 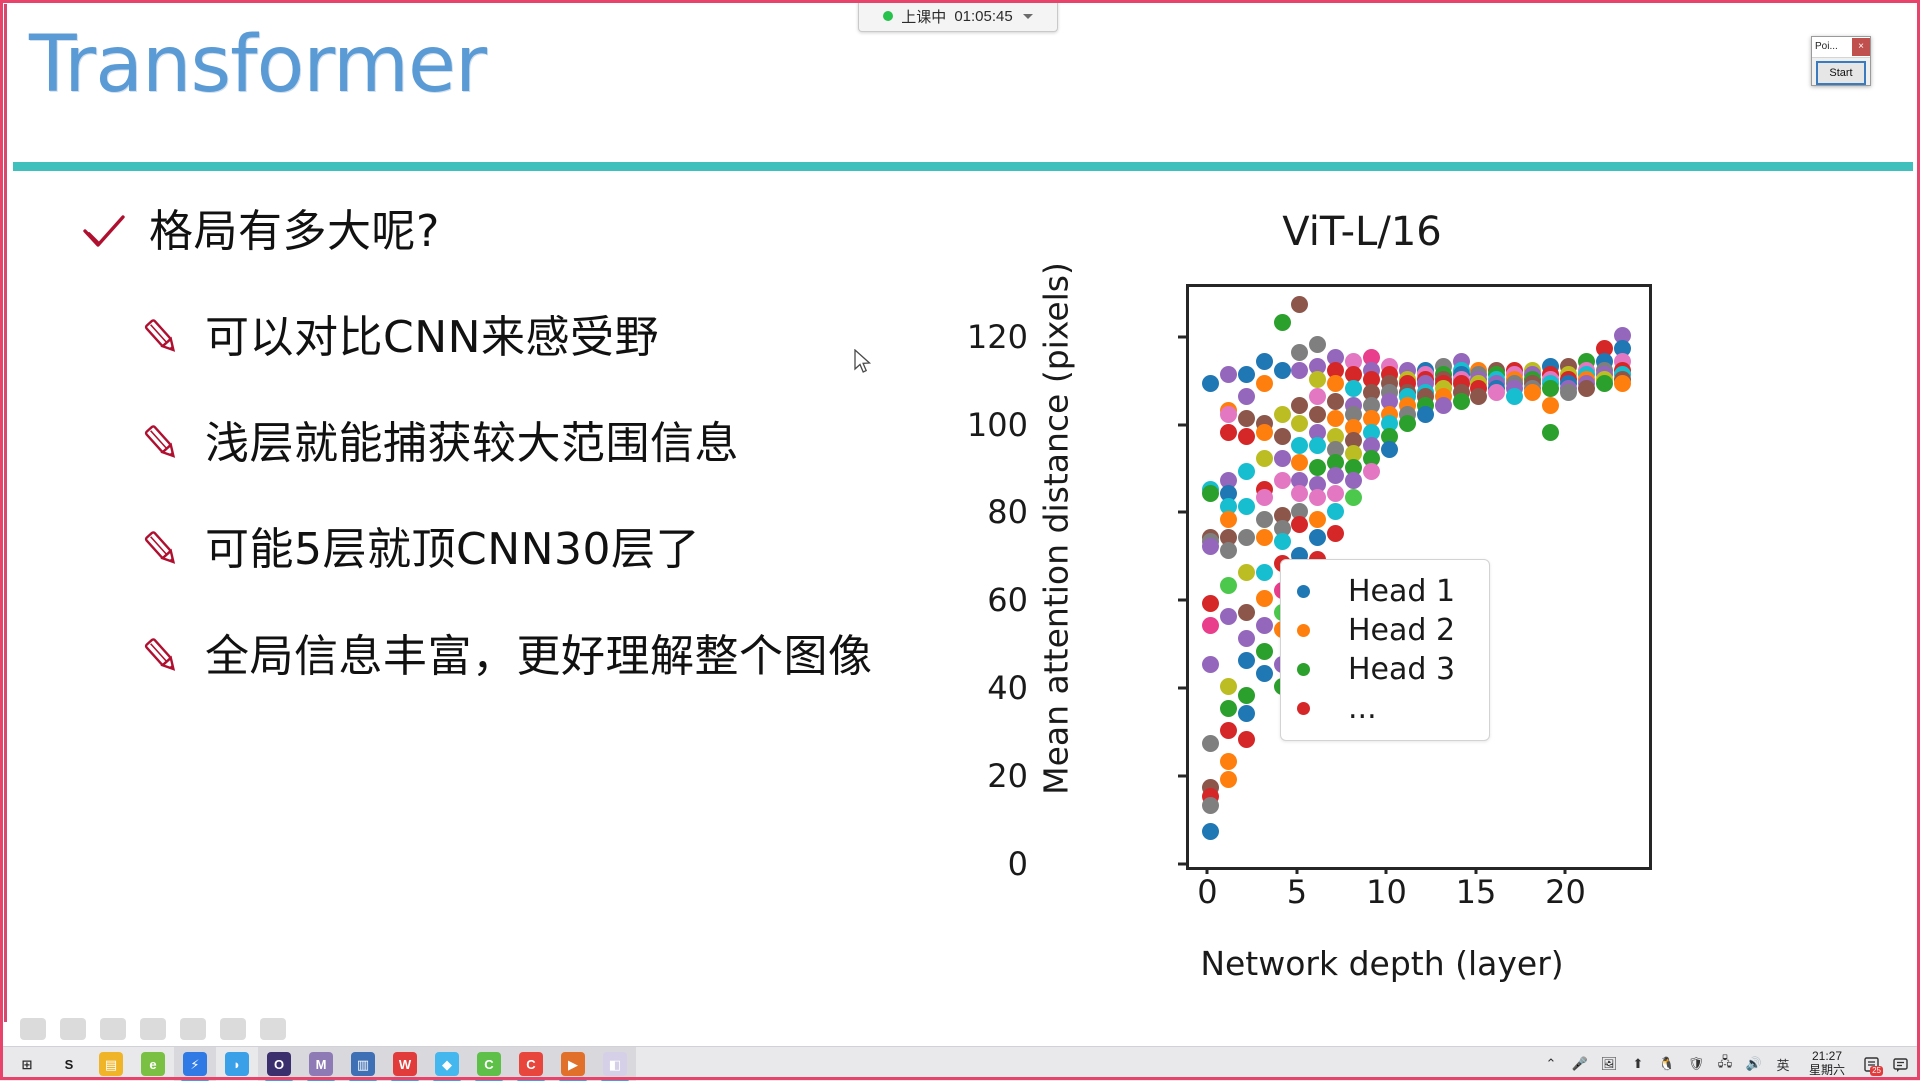 What do you see at coordinates (1841, 73) in the screenshot?
I see `start-button: Start` at bounding box center [1841, 73].